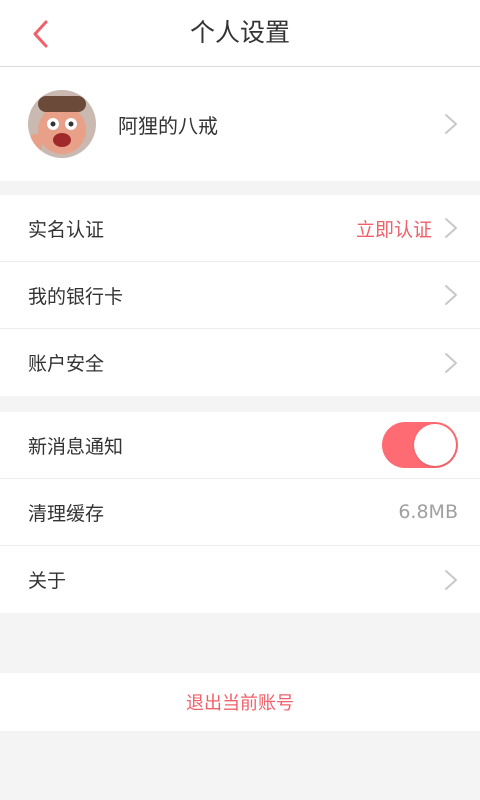 Image resolution: width=480 pixels, height=800 pixels. What do you see at coordinates (240, 124) in the screenshot?
I see `profile-row: 阿狸的八戒` at bounding box center [240, 124].